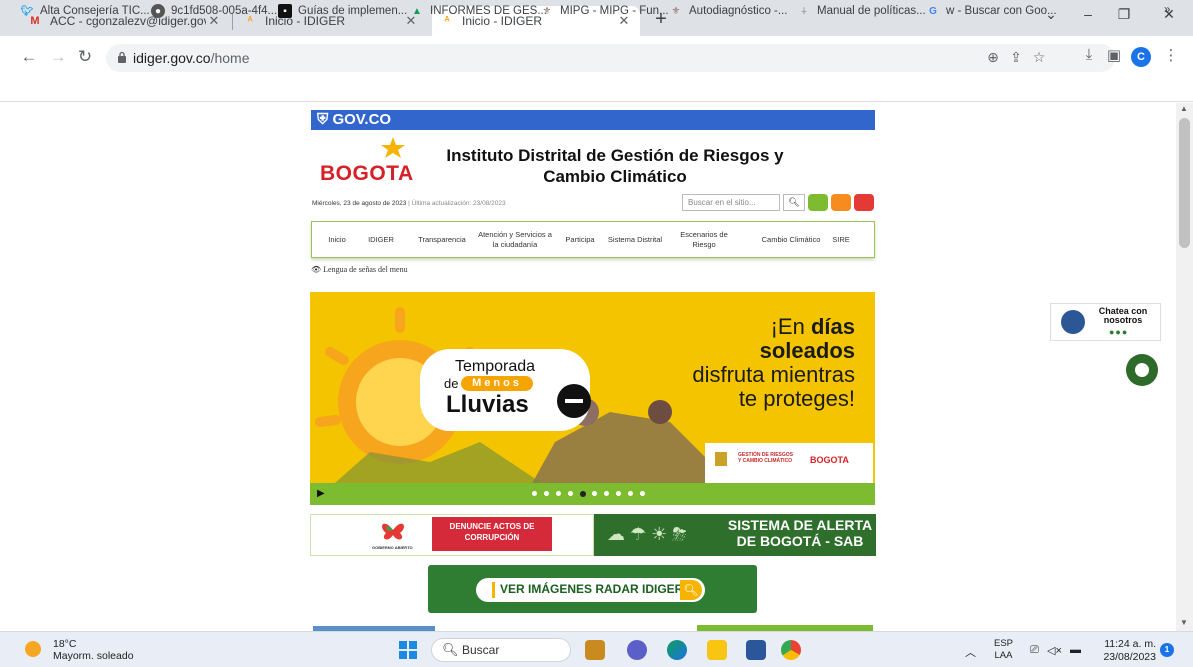 The image size is (1193, 667). I want to click on drive-icon: ▲, so click(417, 11).